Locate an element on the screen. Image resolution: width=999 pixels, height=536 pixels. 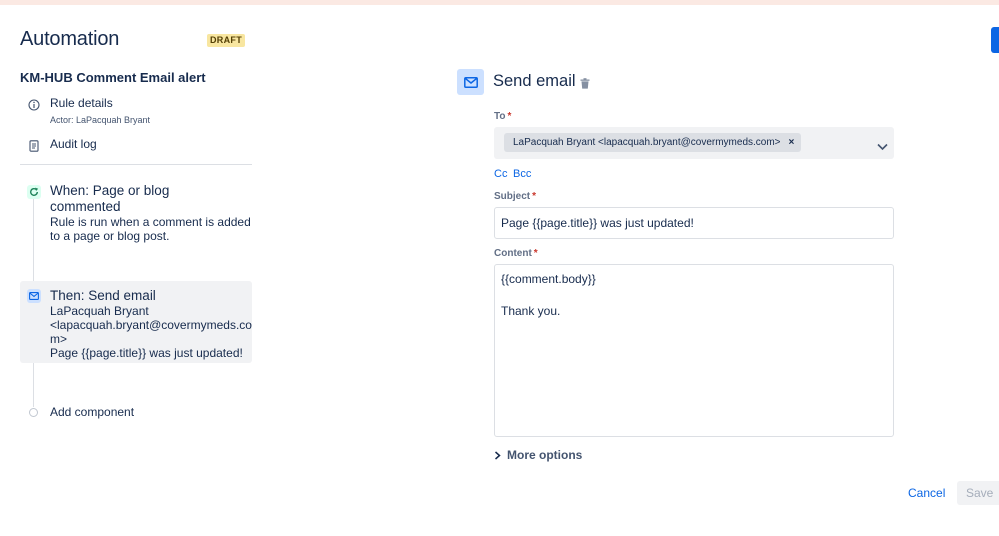
page-title: Automation is located at coordinates (70, 39).